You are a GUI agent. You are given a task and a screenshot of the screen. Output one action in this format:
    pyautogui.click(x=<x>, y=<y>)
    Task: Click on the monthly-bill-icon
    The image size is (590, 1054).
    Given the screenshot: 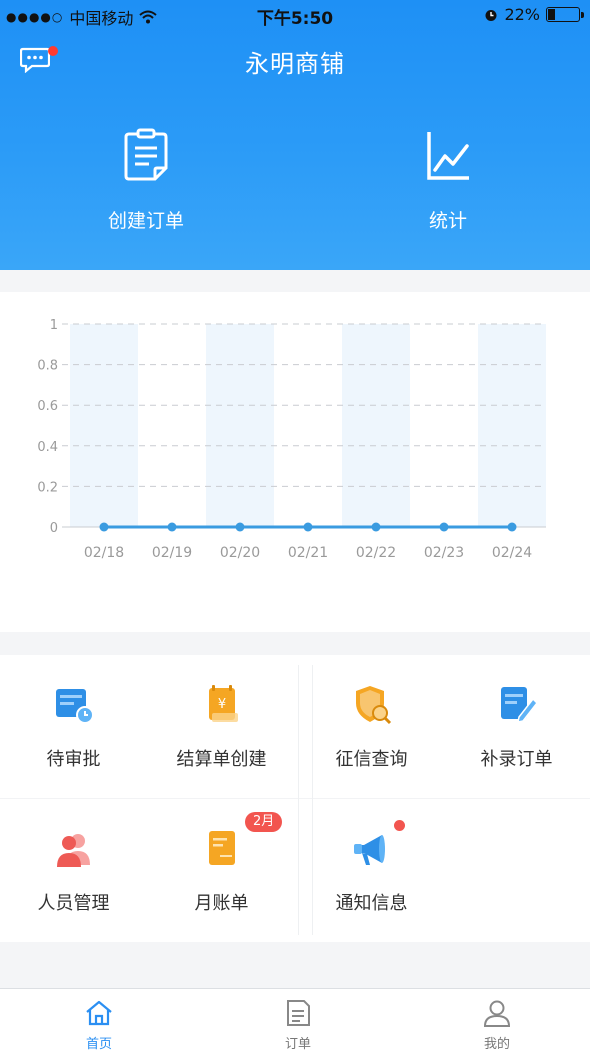 What is the action you would take?
    pyautogui.click(x=221, y=848)
    